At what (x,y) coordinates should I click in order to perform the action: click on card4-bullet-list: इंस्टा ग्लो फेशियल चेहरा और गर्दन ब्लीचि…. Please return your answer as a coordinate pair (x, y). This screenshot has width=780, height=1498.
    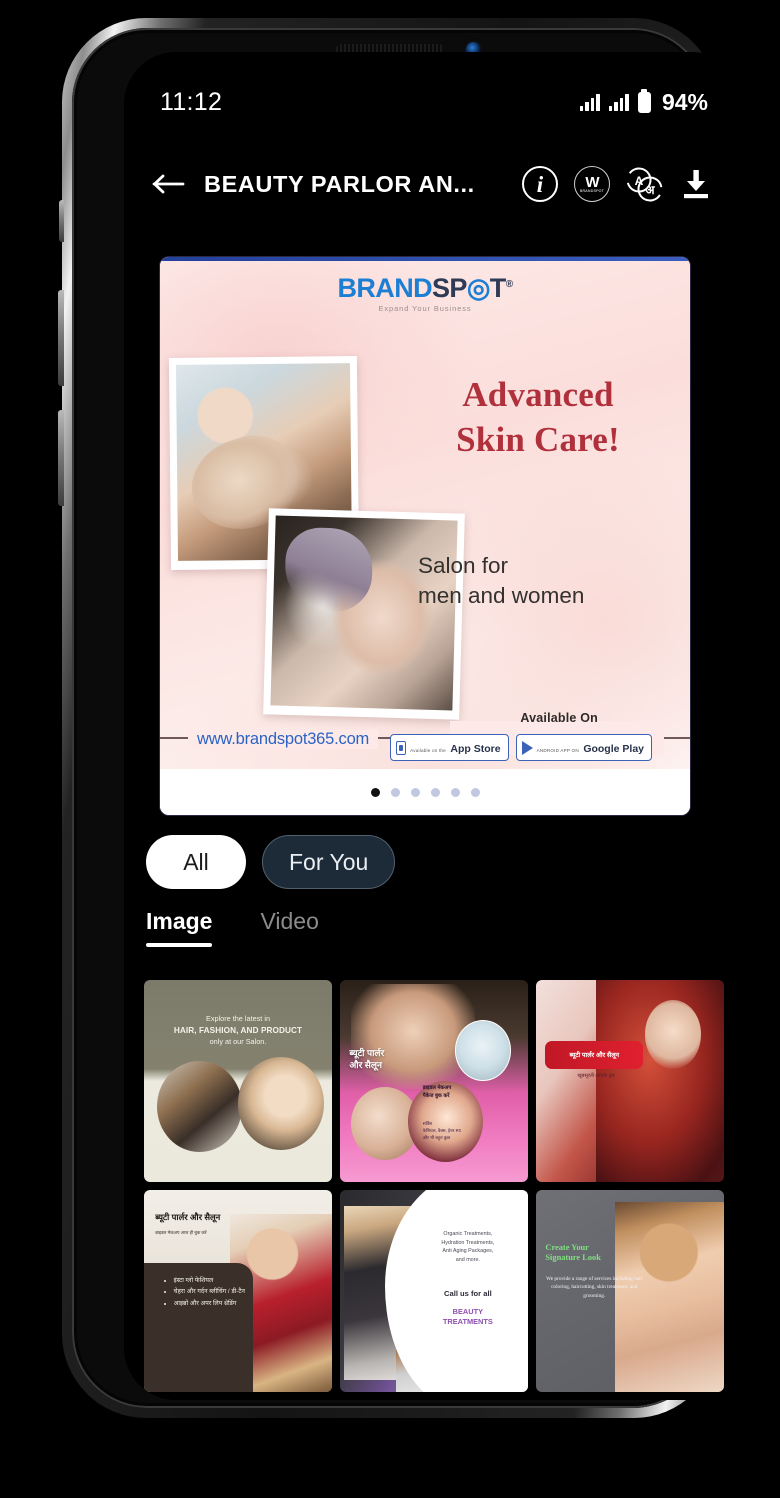
    Looking at the image, I should click on (208, 1292).